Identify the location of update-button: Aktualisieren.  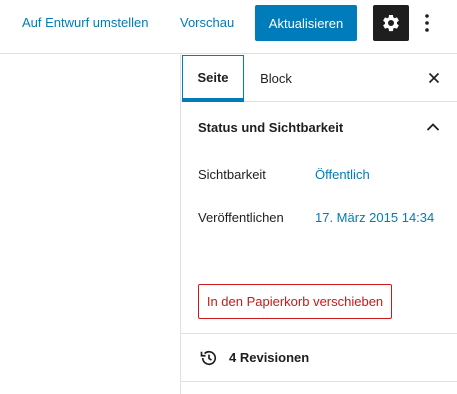
(306, 23).